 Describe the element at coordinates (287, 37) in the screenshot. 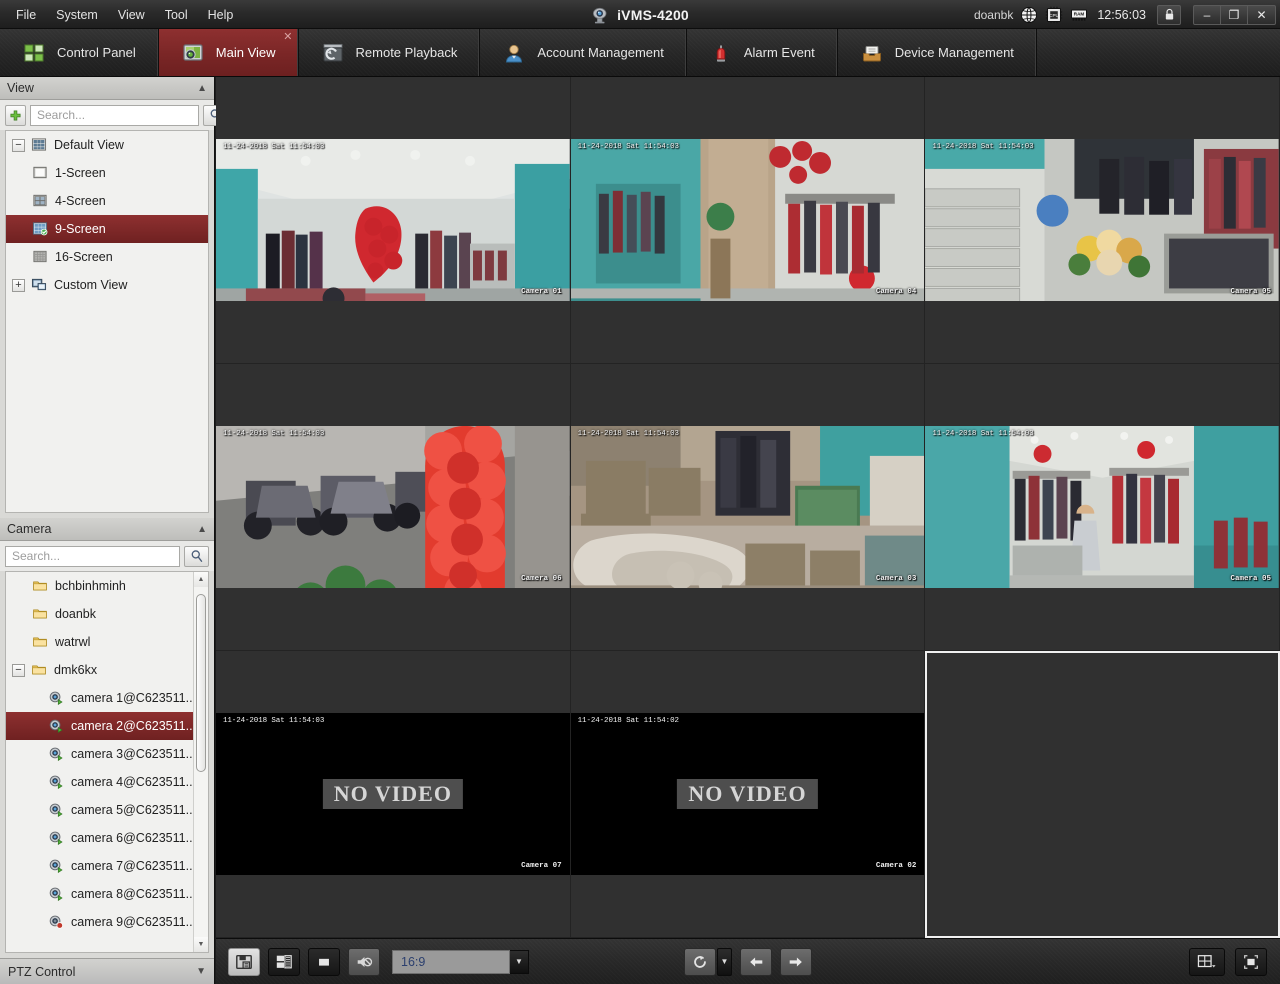

I see `close-icon: ✕` at that location.